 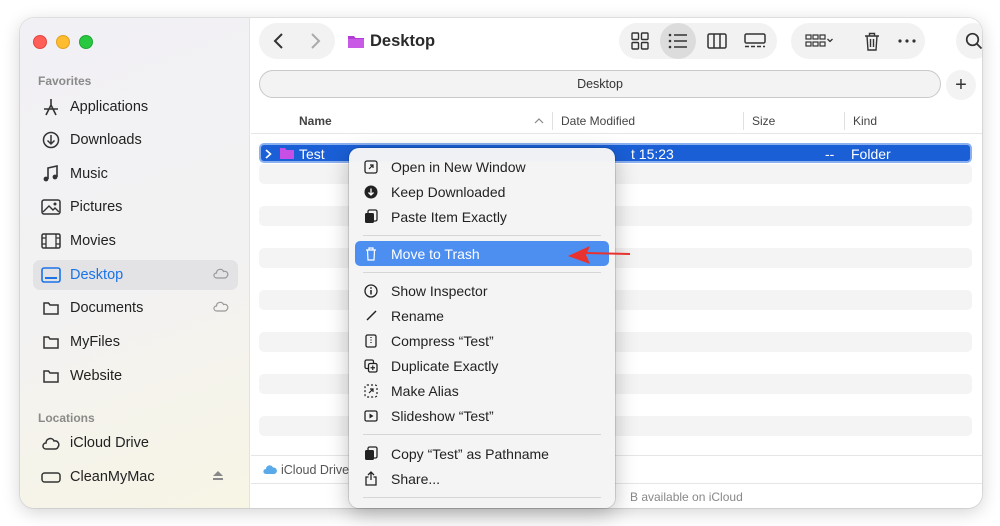 I want to click on sidebar-item-pictures: Pictures, so click(x=135, y=207).